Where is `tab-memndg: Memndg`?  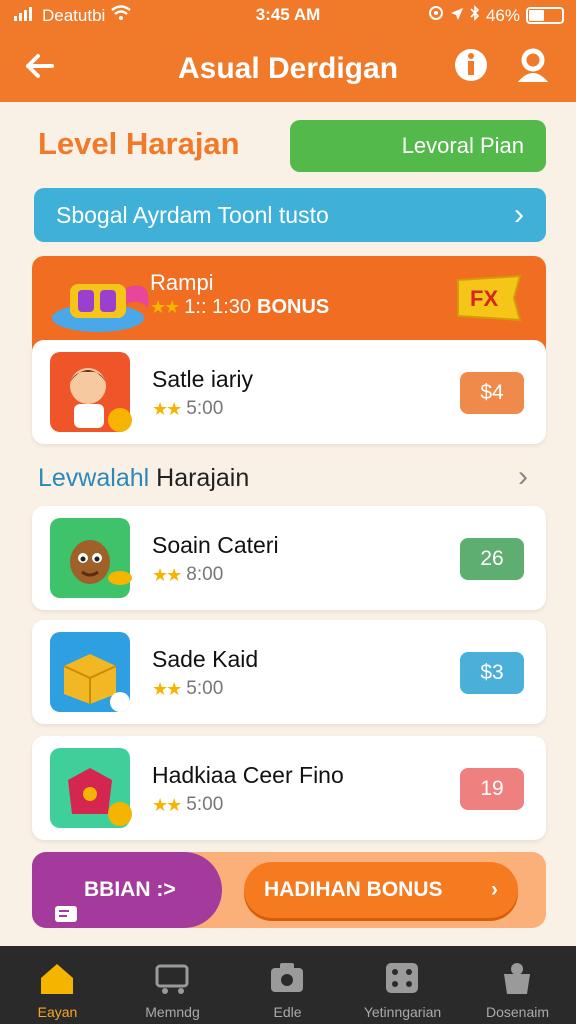 tab-memndg: Memndg is located at coordinates (172, 985).